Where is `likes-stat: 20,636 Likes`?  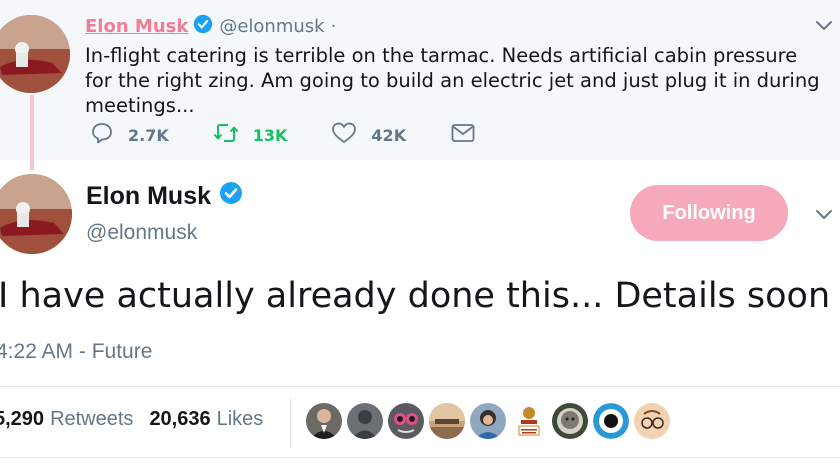 likes-stat: 20,636 Likes is located at coordinates (206, 419).